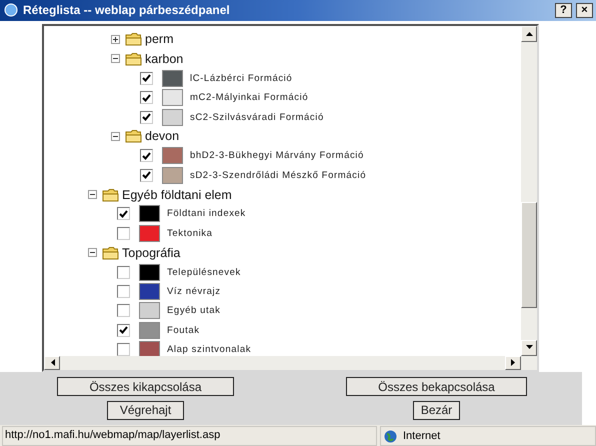  I want to click on security-zone-label: Internet, so click(421, 436).